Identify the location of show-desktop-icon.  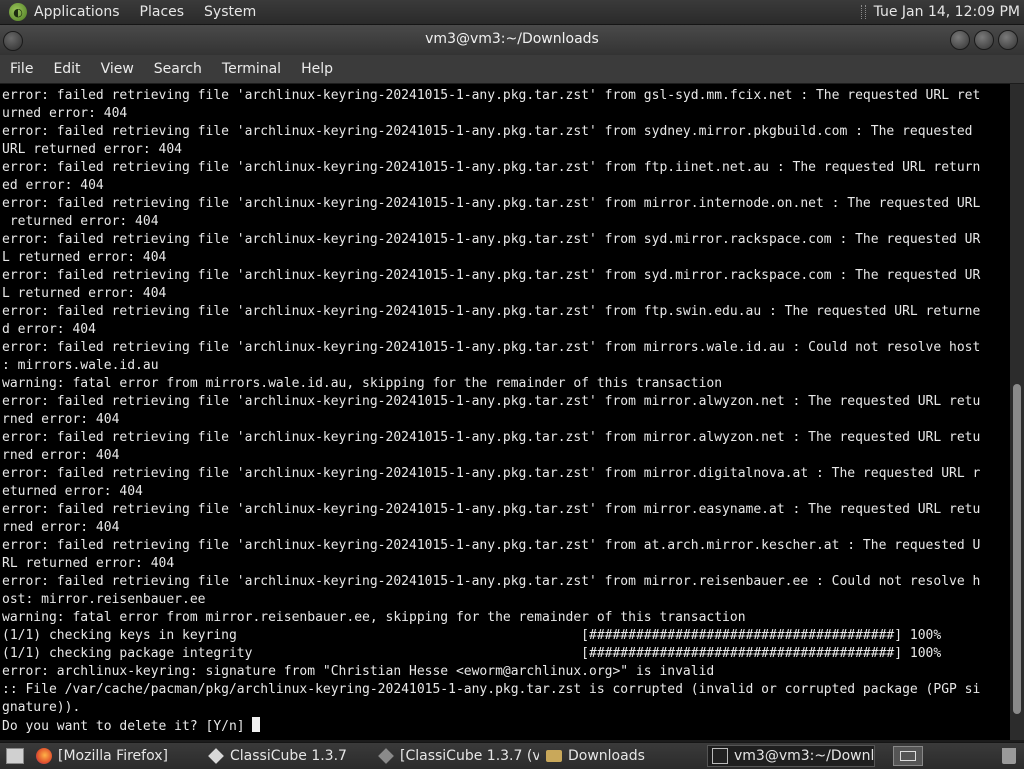
(15, 756).